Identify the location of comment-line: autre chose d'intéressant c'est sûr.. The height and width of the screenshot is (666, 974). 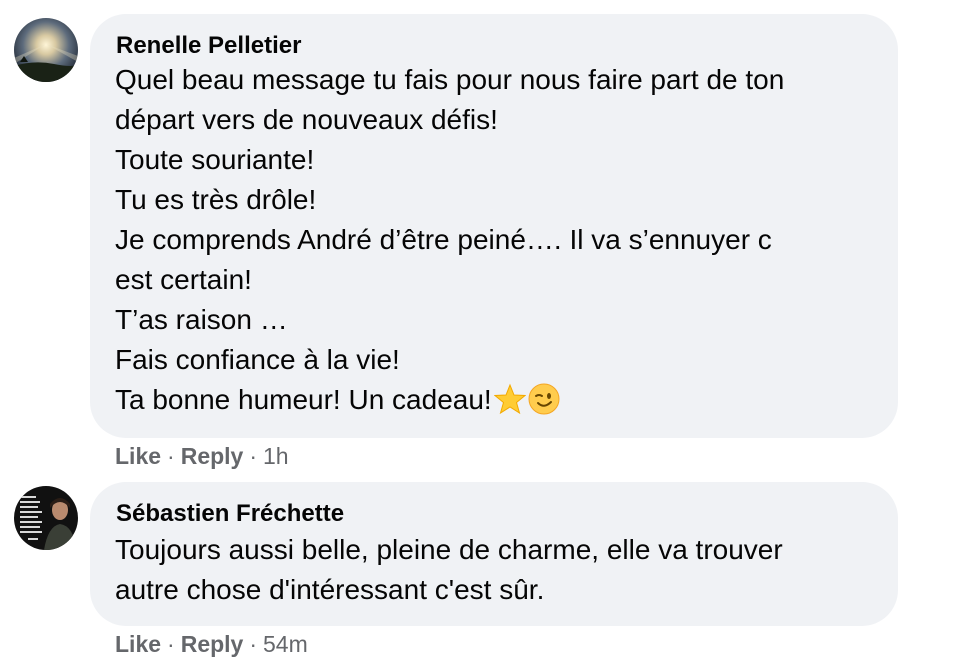
(330, 589).